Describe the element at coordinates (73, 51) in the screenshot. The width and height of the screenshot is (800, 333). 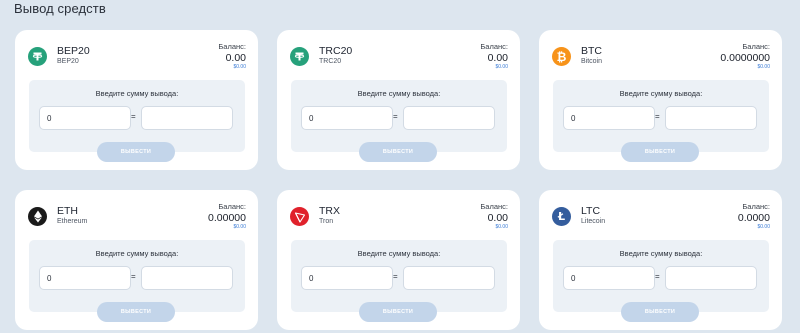
I see `coin-ticker: BEP20` at that location.